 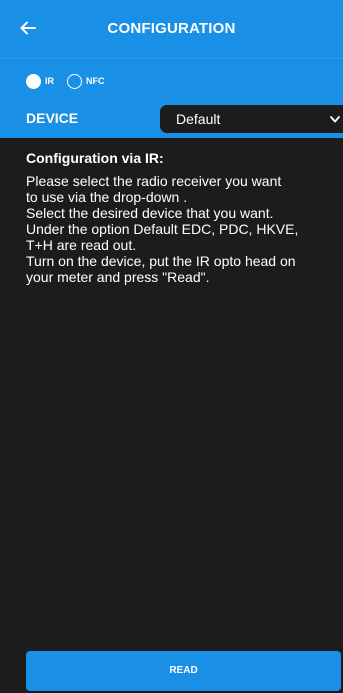 What do you see at coordinates (95, 81) in the screenshot?
I see `radio-label-nfc: NFC` at bounding box center [95, 81].